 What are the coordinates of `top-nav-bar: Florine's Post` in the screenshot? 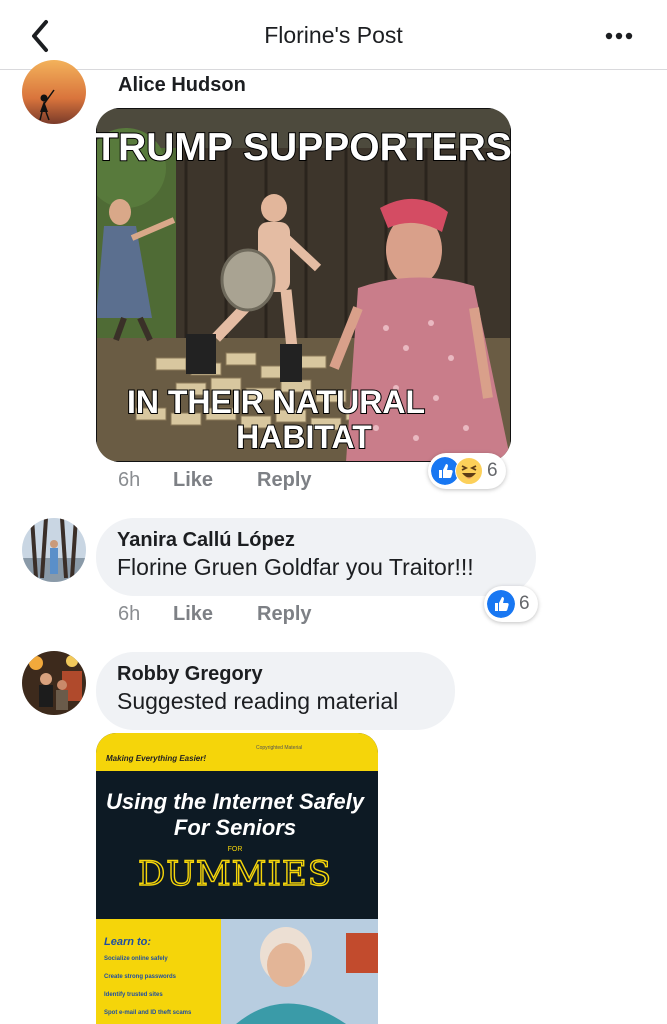 It's located at (333, 35).